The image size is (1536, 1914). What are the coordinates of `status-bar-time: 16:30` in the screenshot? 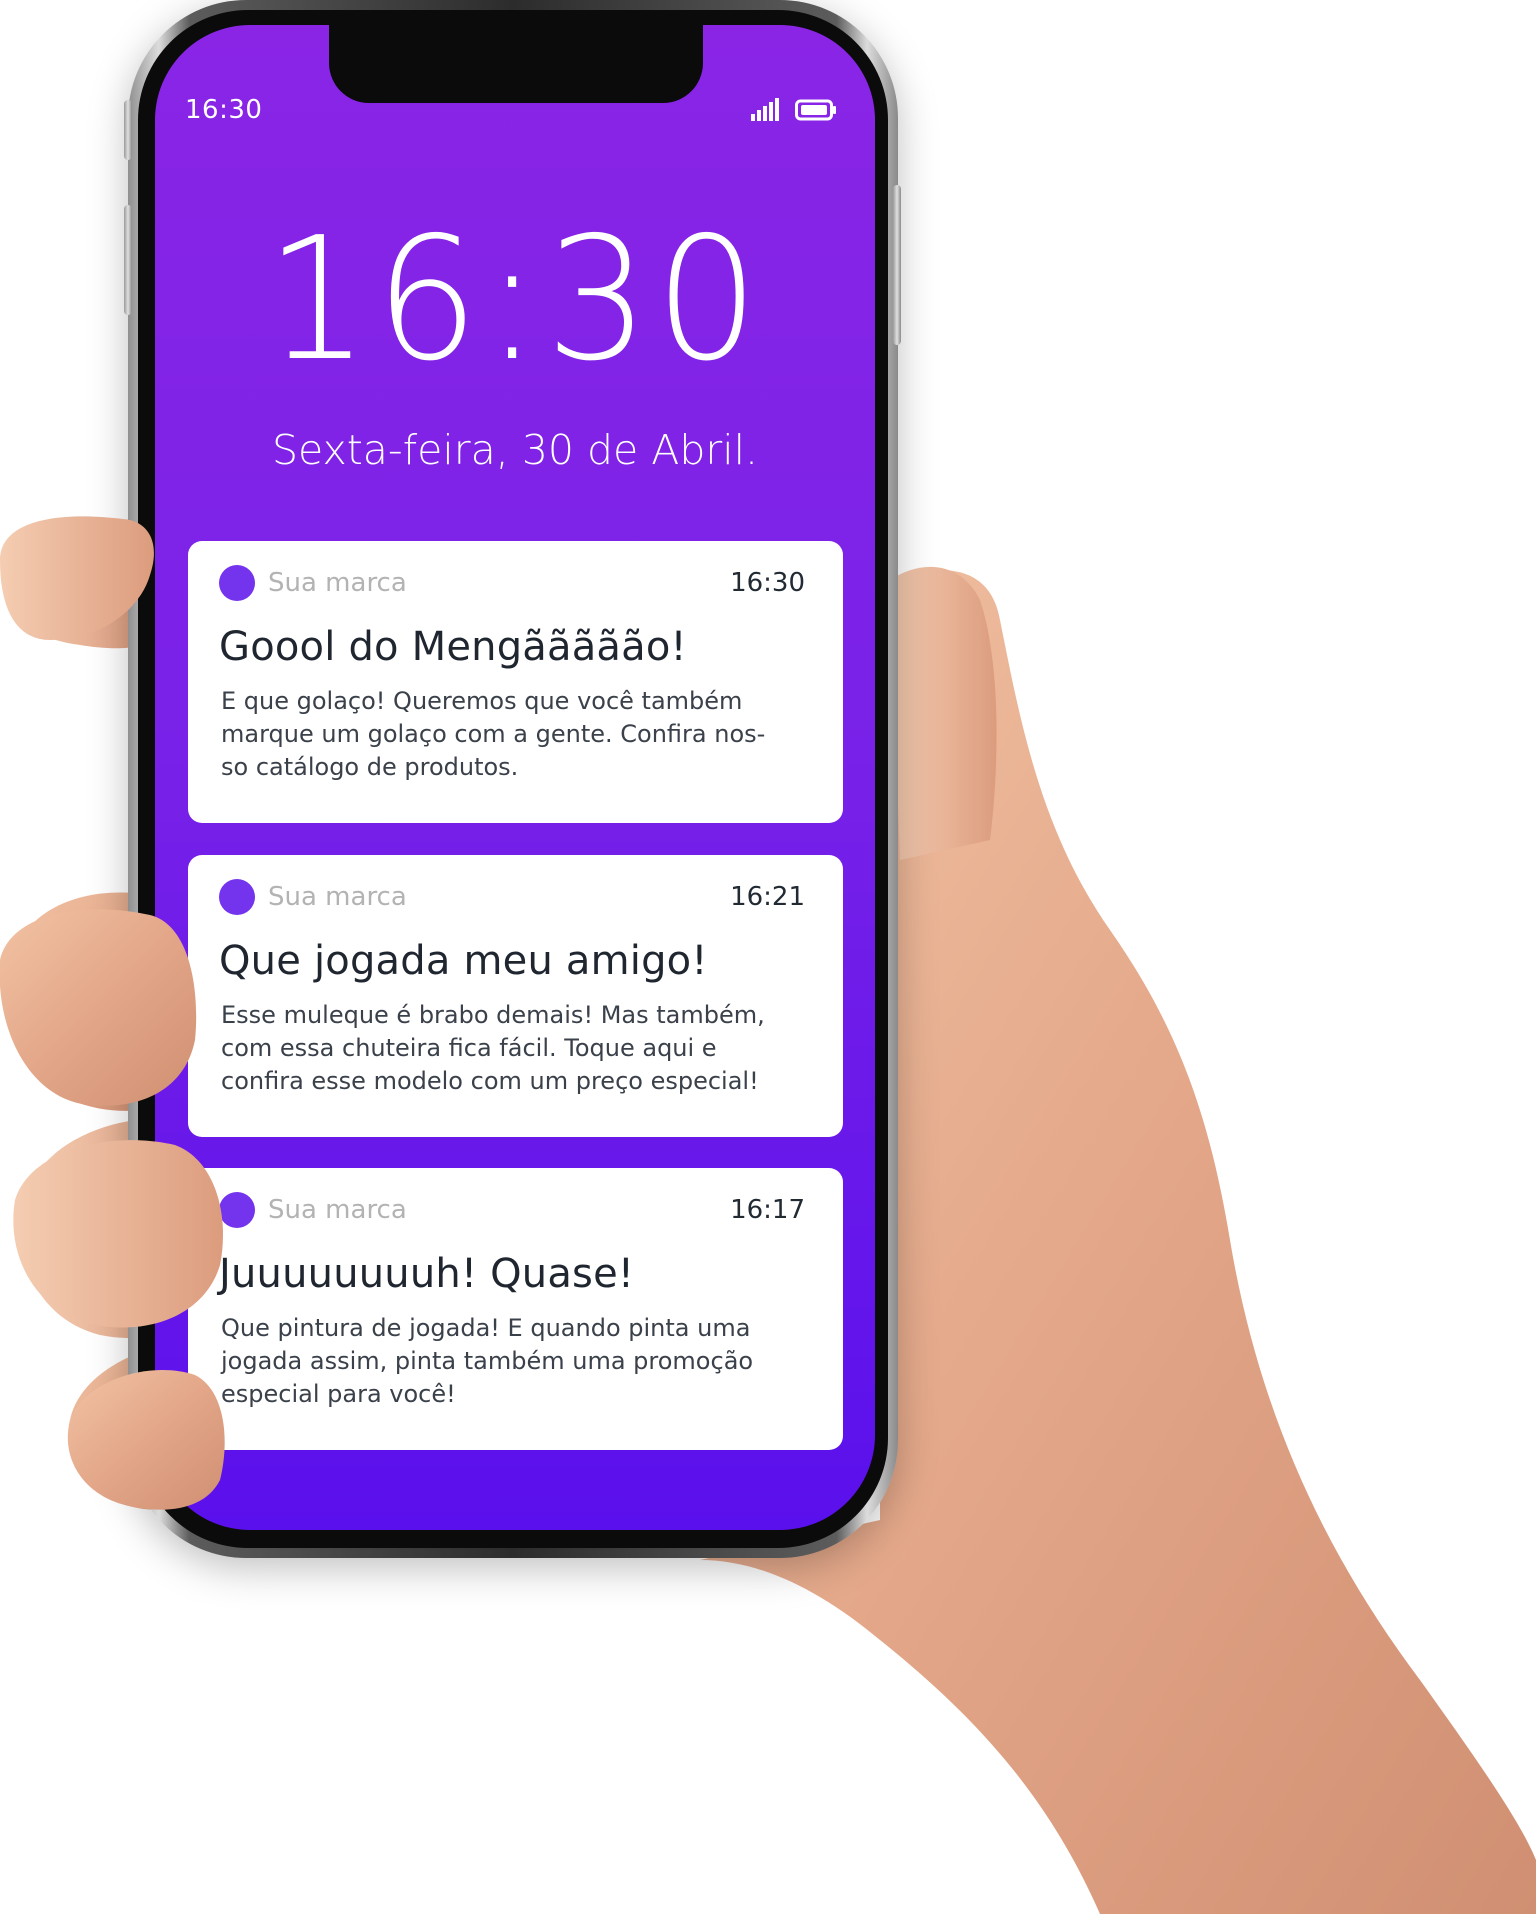 It's located at (224, 110).